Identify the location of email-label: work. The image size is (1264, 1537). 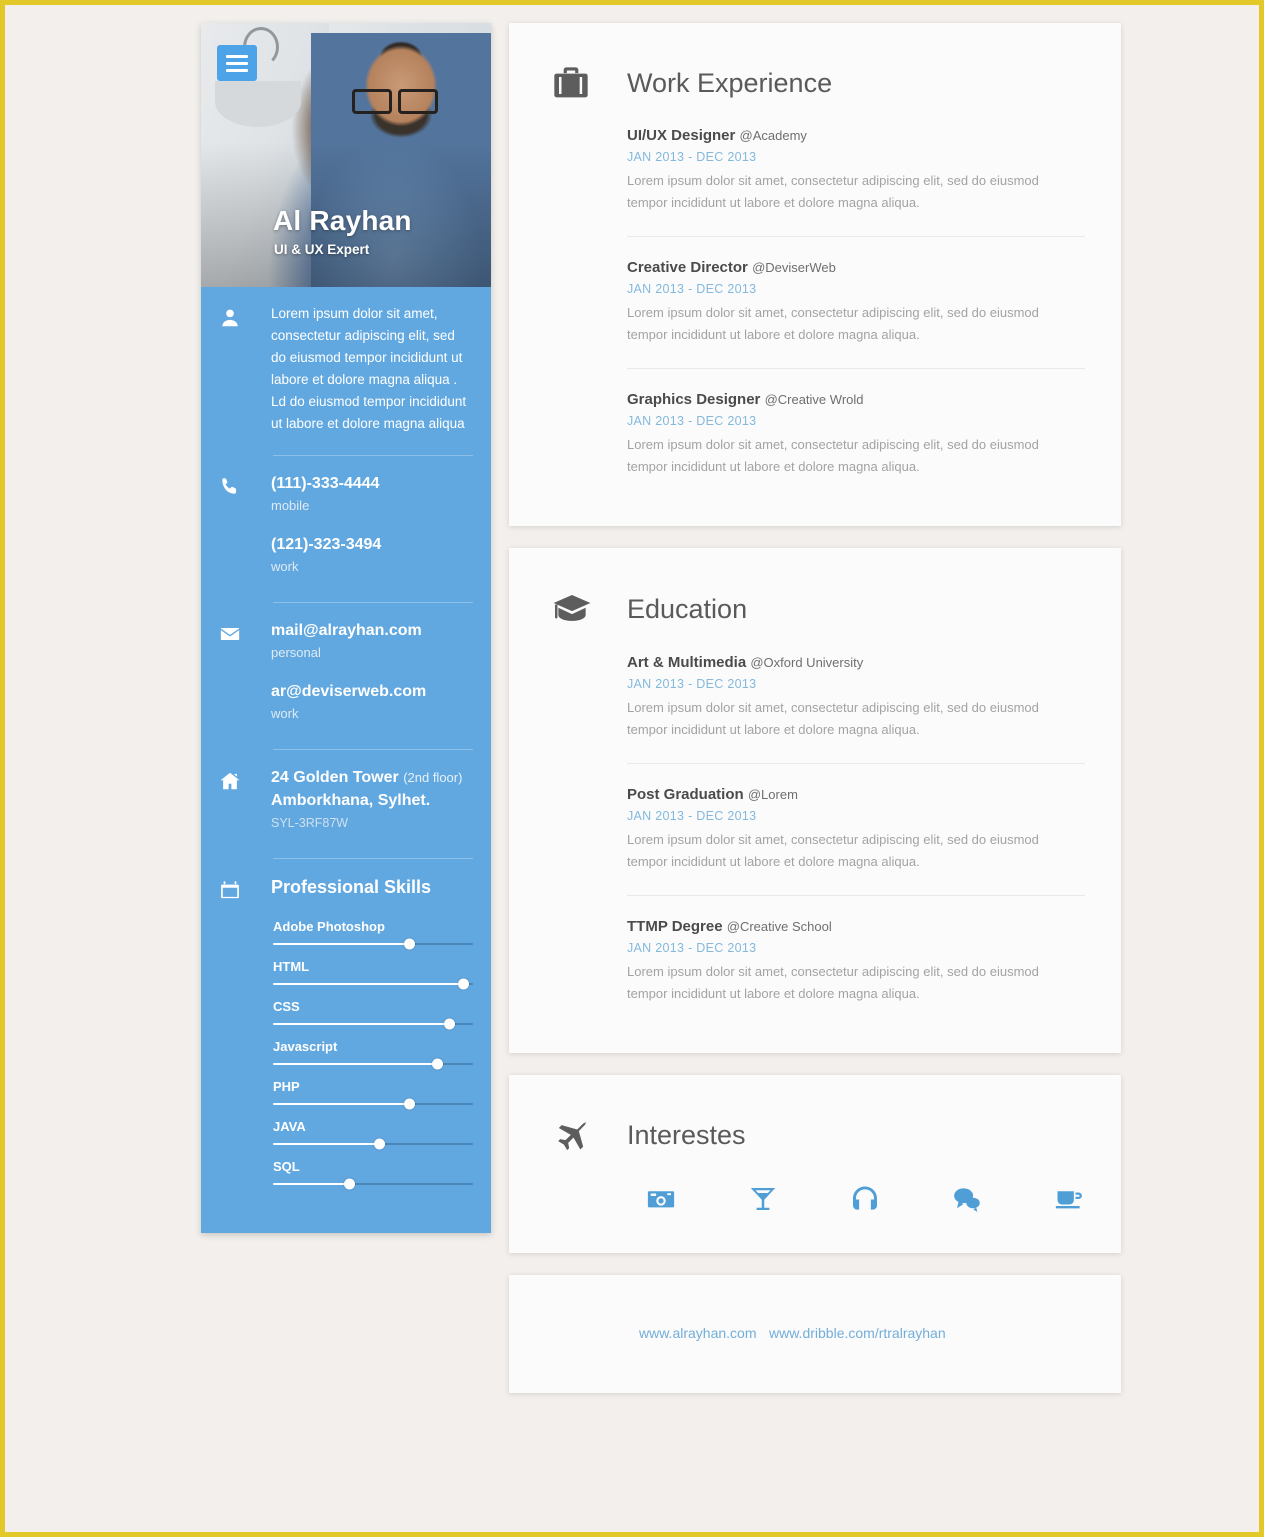
(285, 713).